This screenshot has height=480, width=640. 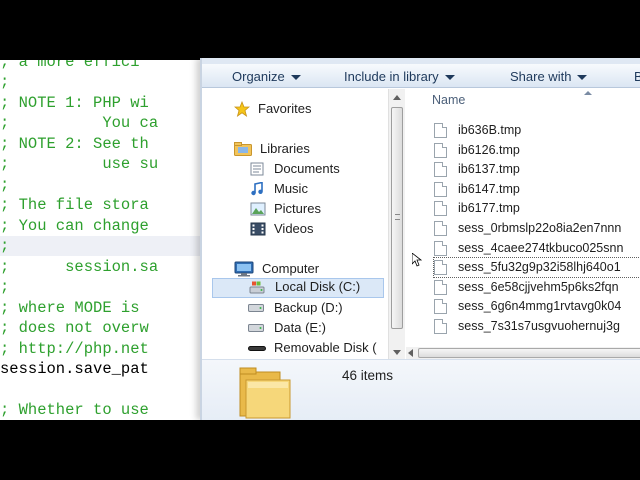 What do you see at coordinates (285, 148) in the screenshot?
I see `nav-label: Libraries` at bounding box center [285, 148].